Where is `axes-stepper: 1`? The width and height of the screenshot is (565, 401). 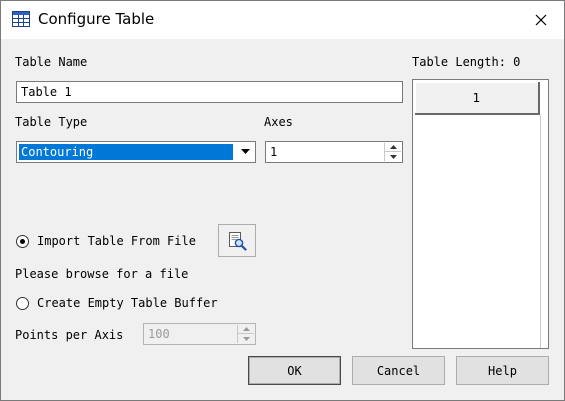
axes-stepper: 1 is located at coordinates (334, 152).